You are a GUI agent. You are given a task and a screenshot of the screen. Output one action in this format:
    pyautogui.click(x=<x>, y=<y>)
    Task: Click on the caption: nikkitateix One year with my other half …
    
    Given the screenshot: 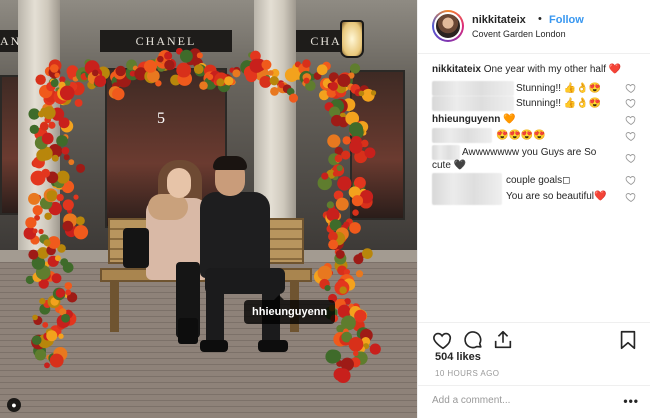 What is the action you would take?
    pyautogui.click(x=526, y=69)
    